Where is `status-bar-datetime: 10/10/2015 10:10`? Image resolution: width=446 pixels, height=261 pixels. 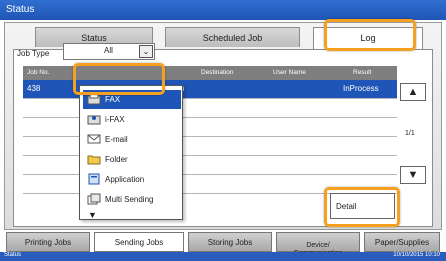
status-bar-datetime: 10/10/2015 10:10 is located at coordinates (416, 255).